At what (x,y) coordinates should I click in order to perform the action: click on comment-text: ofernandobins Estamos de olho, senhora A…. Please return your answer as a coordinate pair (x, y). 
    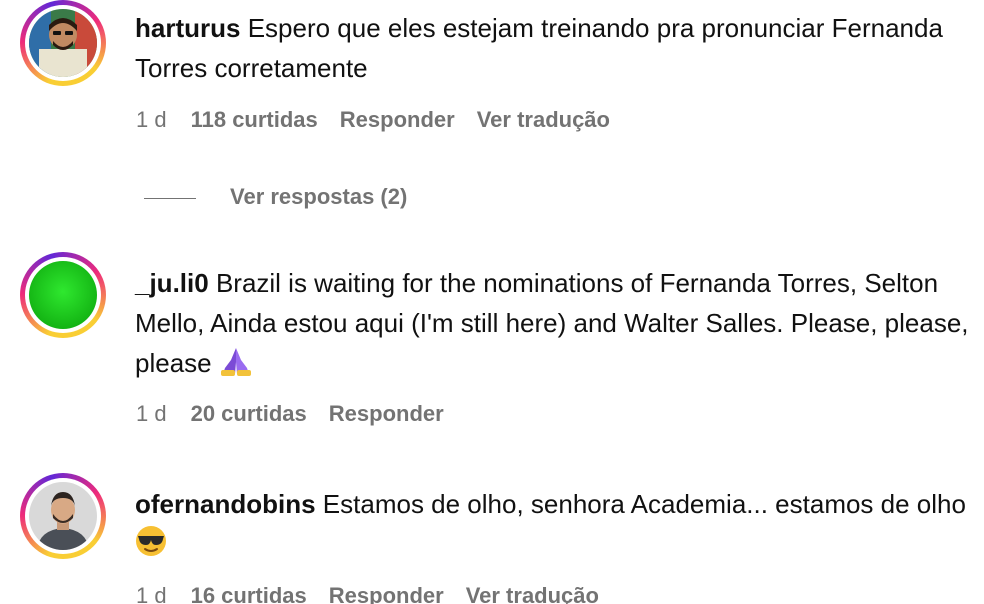
    Looking at the image, I should click on (554, 526).